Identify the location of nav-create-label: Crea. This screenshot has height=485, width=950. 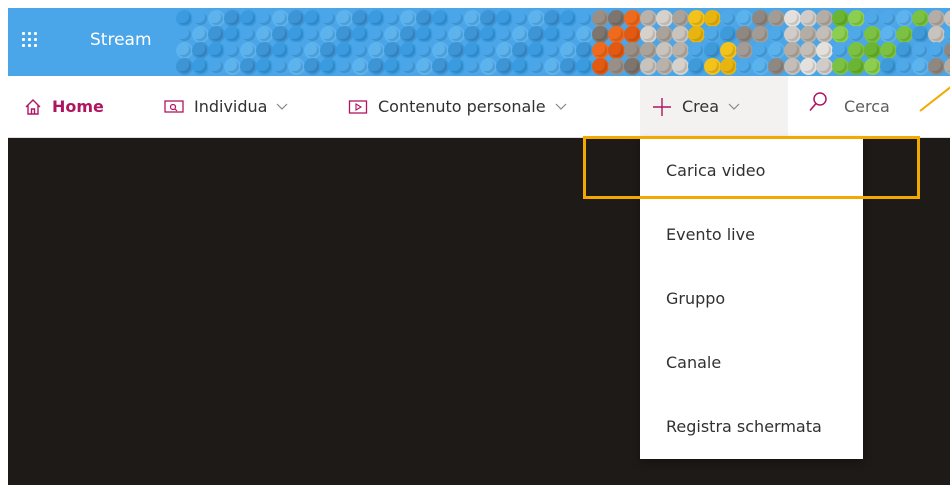
(701, 106).